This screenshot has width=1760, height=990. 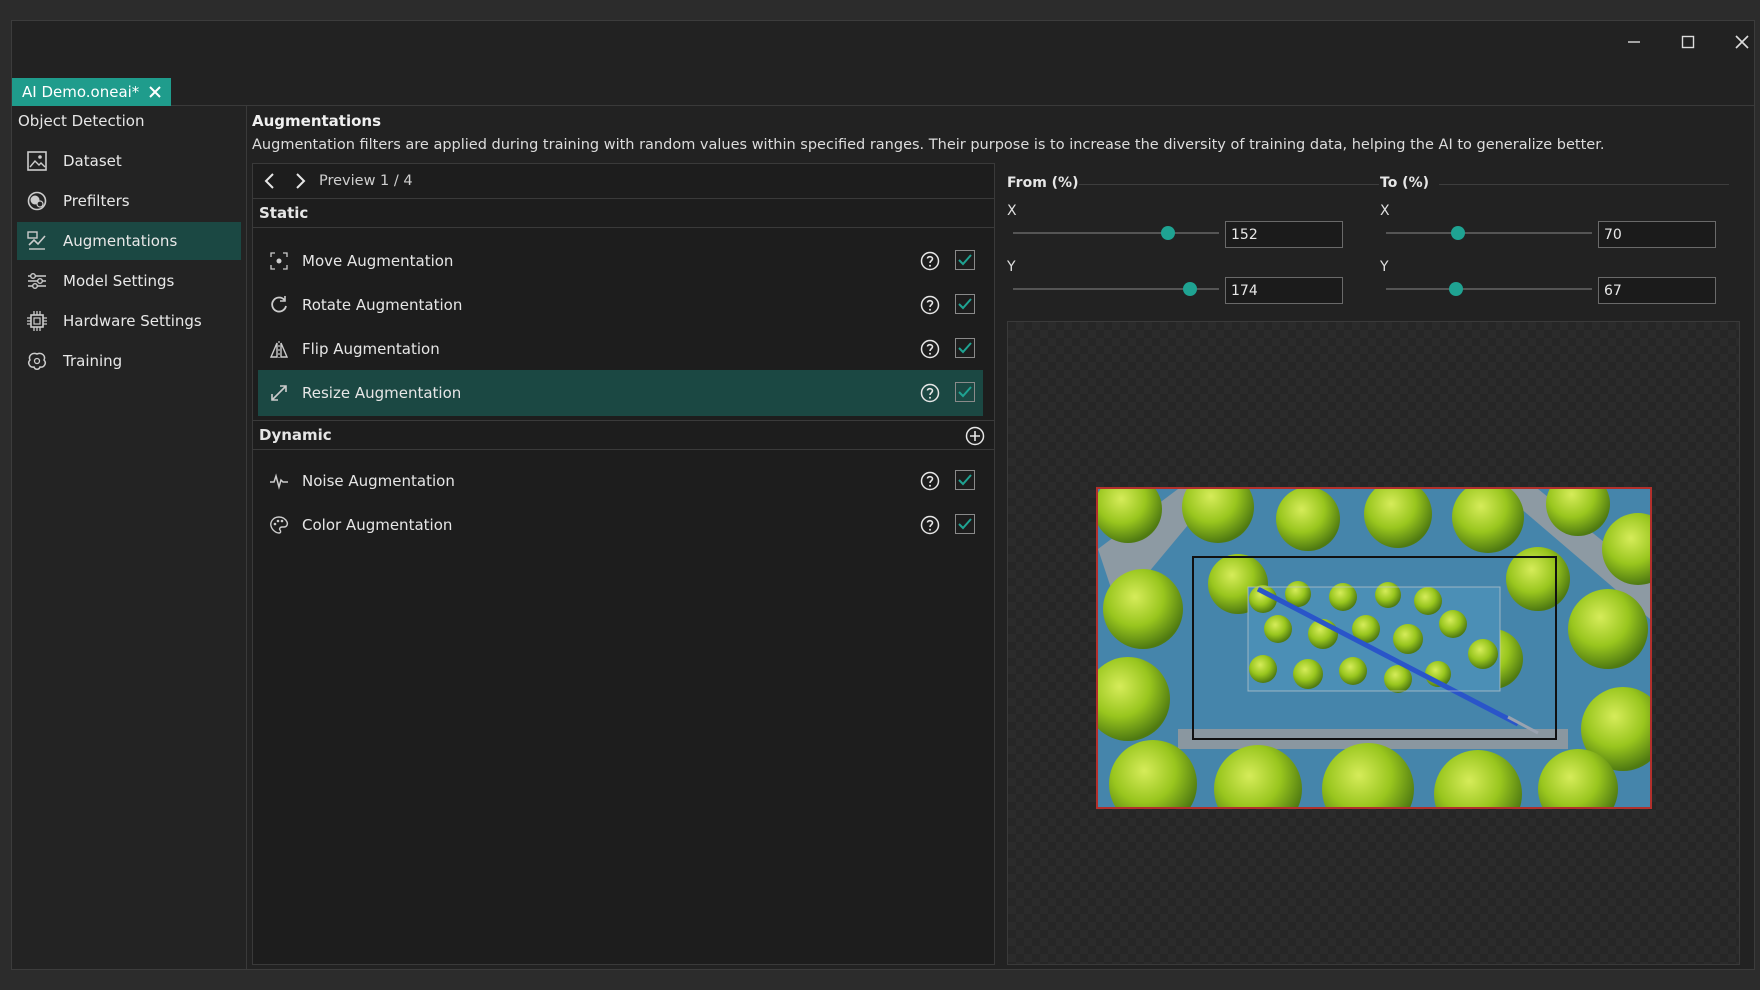 What do you see at coordinates (279, 349) in the screenshot?
I see `flip-icon` at bounding box center [279, 349].